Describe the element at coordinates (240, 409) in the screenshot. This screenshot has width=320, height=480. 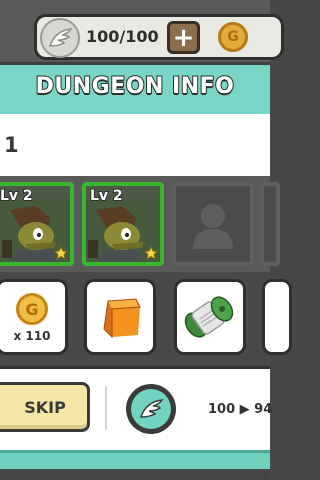
I see `energy-cost: 100 ▶ 94` at that location.